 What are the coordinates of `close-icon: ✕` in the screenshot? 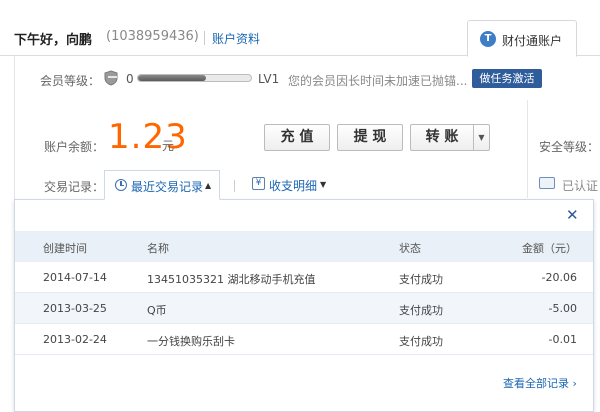 It's located at (572, 215).